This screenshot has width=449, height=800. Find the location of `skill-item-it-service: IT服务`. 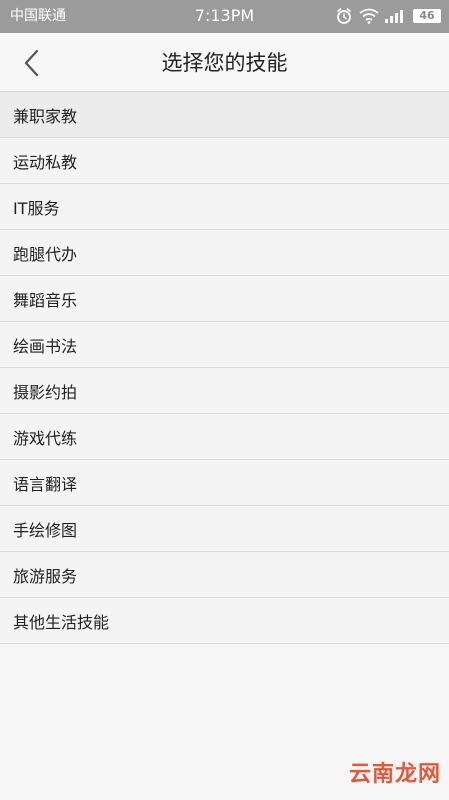

skill-item-it-service: IT服务 is located at coordinates (224, 207).